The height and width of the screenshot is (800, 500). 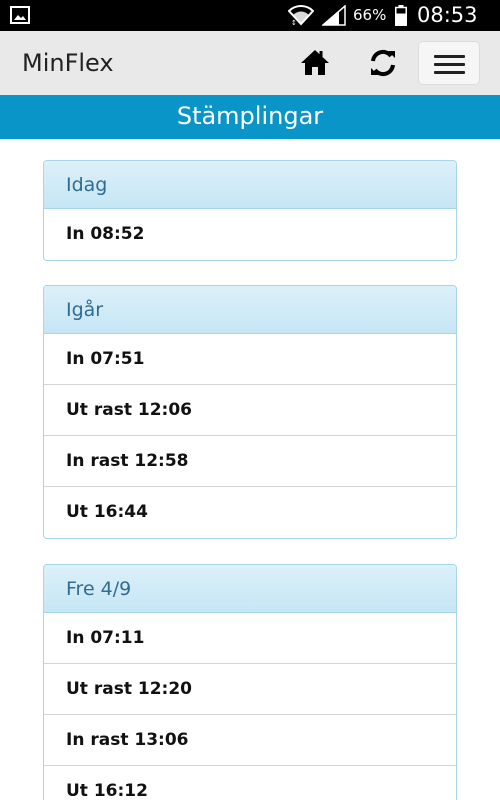 What do you see at coordinates (250, 63) in the screenshot?
I see `app-header: MinFlex` at bounding box center [250, 63].